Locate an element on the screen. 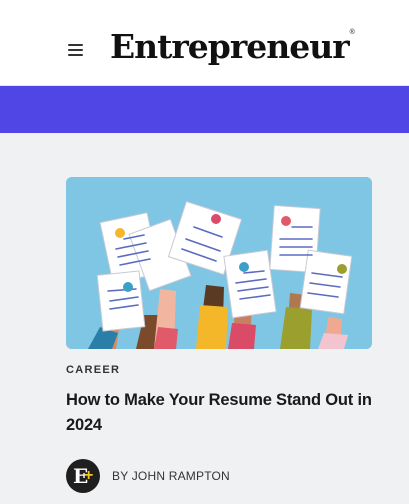 Image resolution: width=409 pixels, height=504 pixels. author-byline: BY JOHN RAMPTON is located at coordinates (171, 476).